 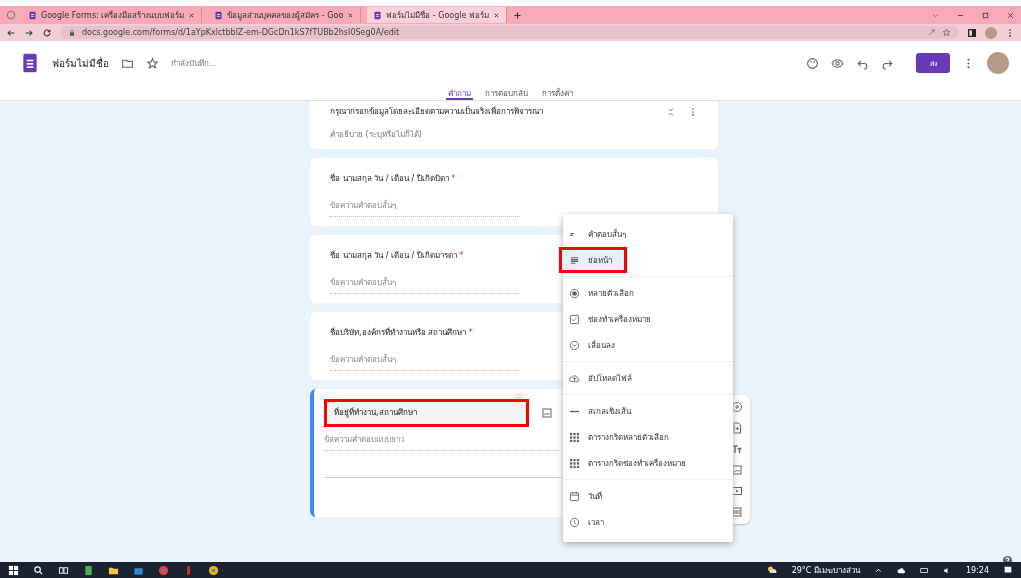 I want to click on lock-icon, so click(x=72, y=32).